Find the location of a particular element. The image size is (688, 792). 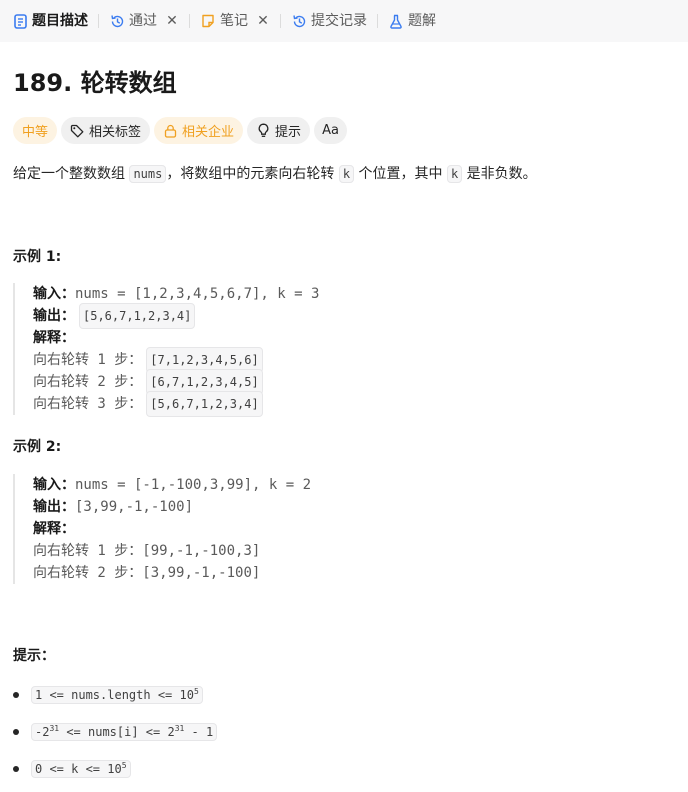

problem-tabbar: 题目描述 通过 ✕ 笔记 ✕ 提交记录 题解 is located at coordinates (344, 21).